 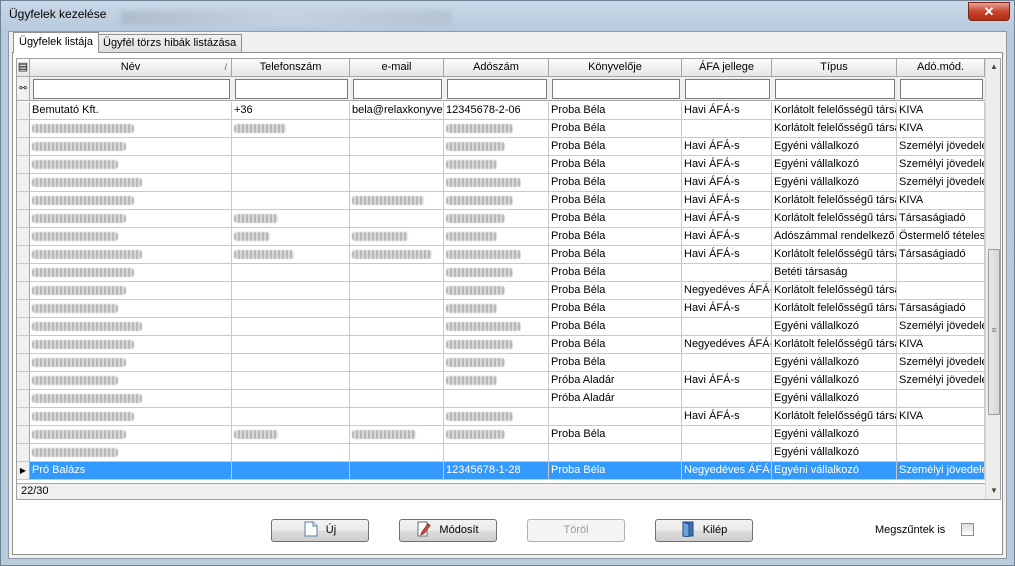 What do you see at coordinates (291, 68) in the screenshot?
I see `column-header-phone: Telefonszám` at bounding box center [291, 68].